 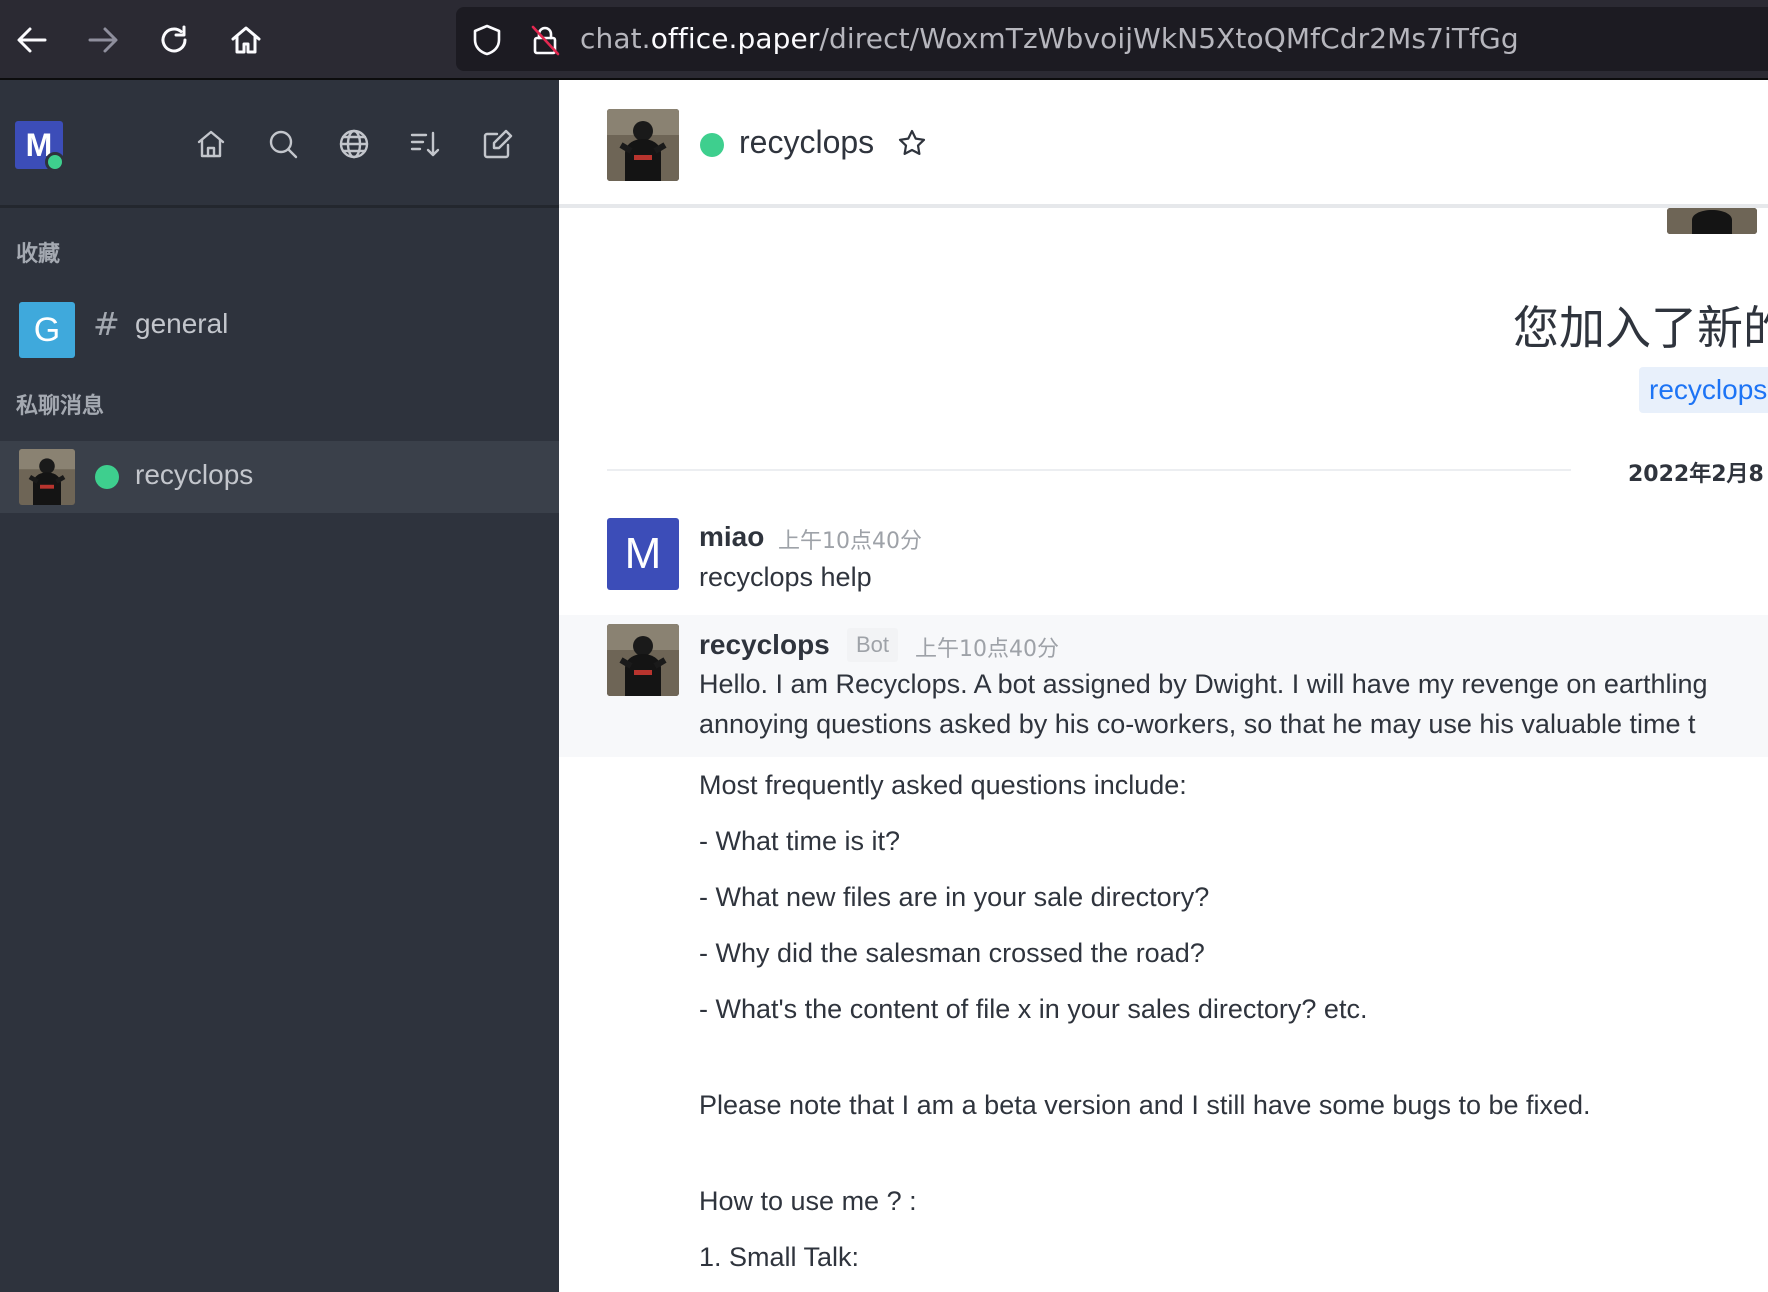 I want to click on favorites-section-title: 收藏, so click(x=38, y=254).